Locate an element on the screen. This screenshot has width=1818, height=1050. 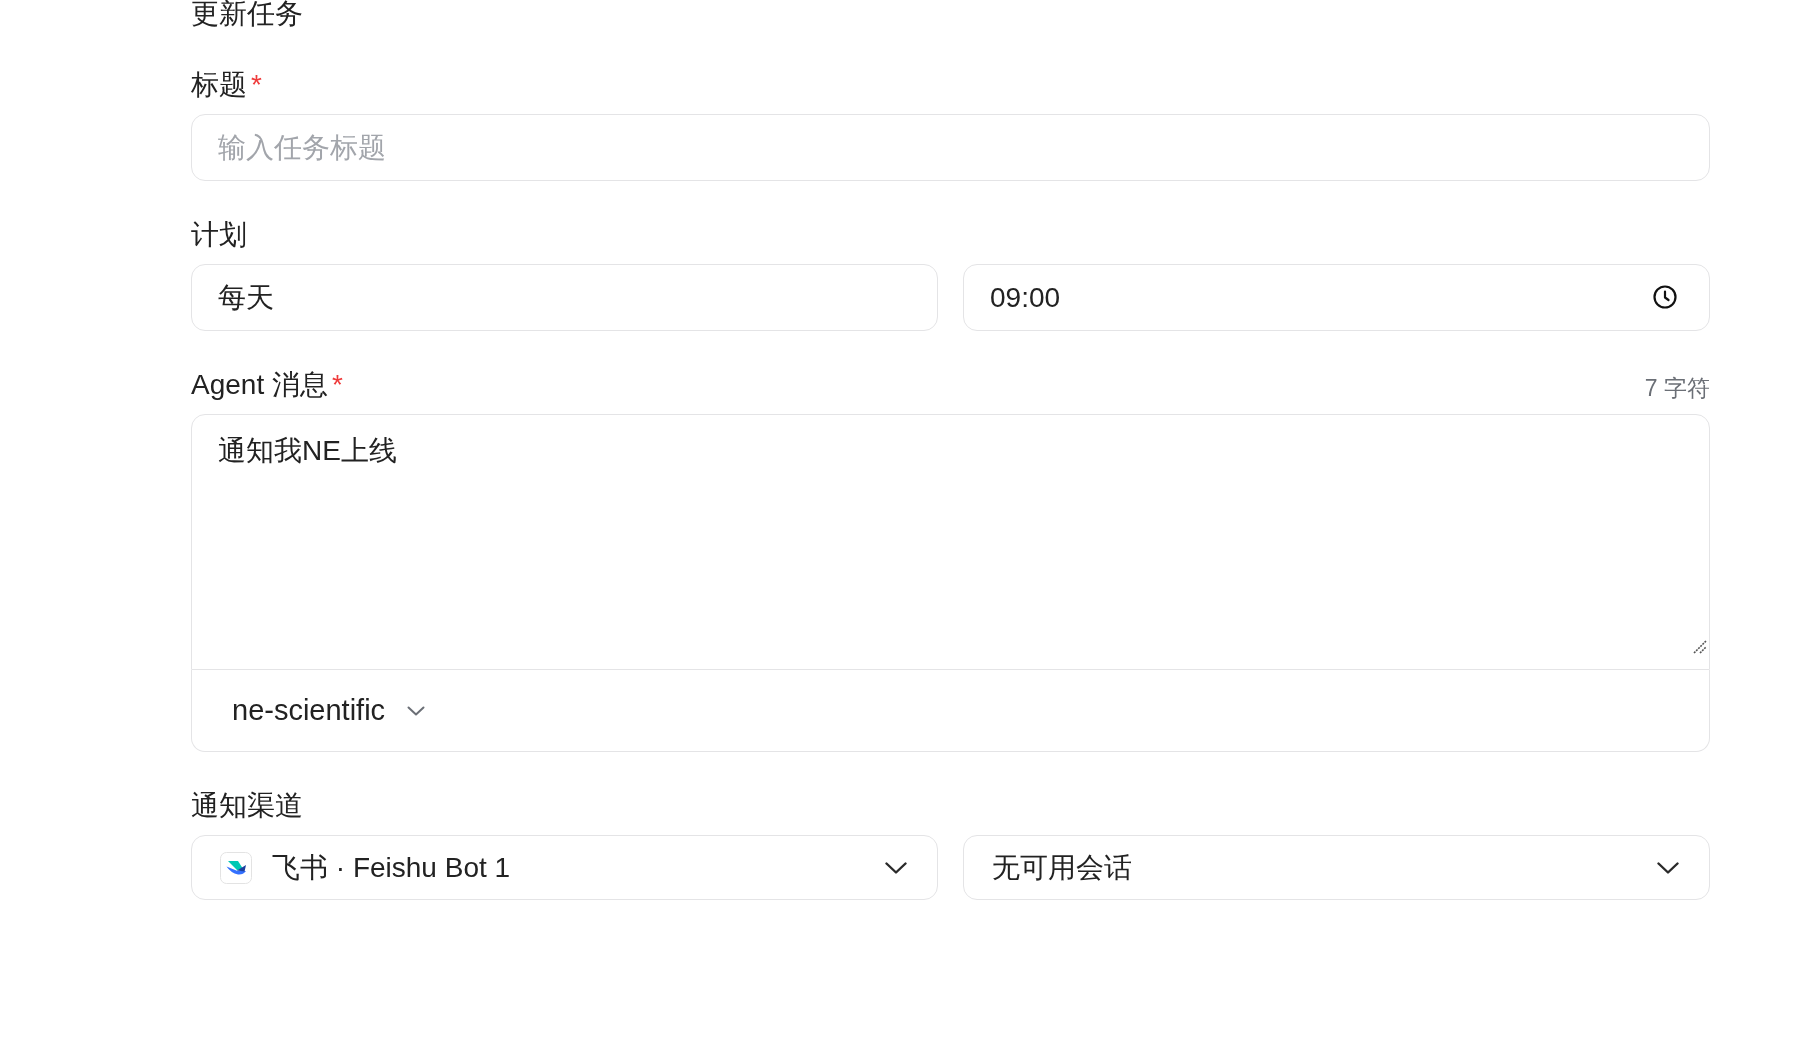
bird-logo-icon is located at coordinates (236, 867).